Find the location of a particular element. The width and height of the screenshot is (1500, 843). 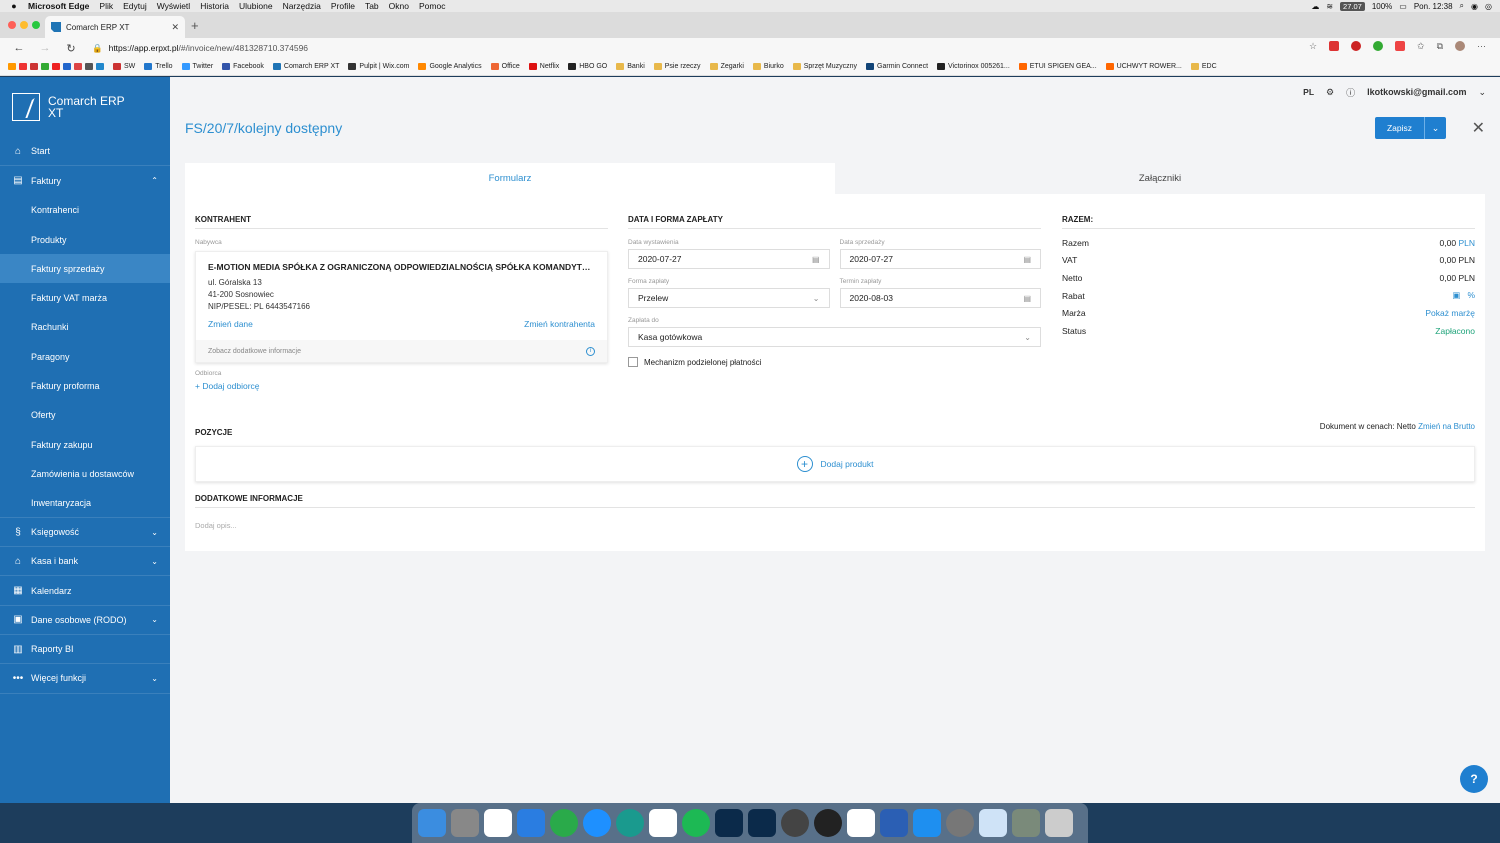

payment-method-select: Przelew ⌄ is located at coordinates (729, 298).